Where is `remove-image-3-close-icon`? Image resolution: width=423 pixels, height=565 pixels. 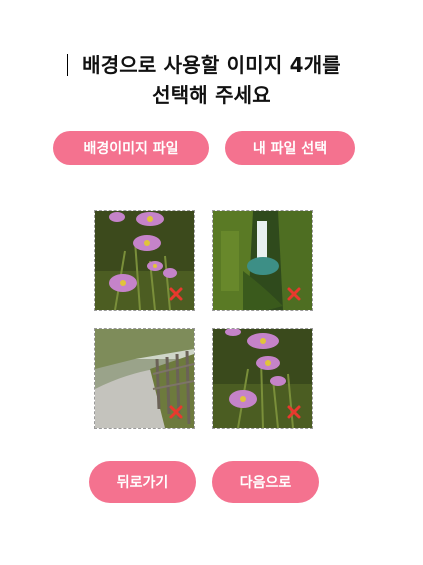 remove-image-3-close-icon is located at coordinates (176, 412).